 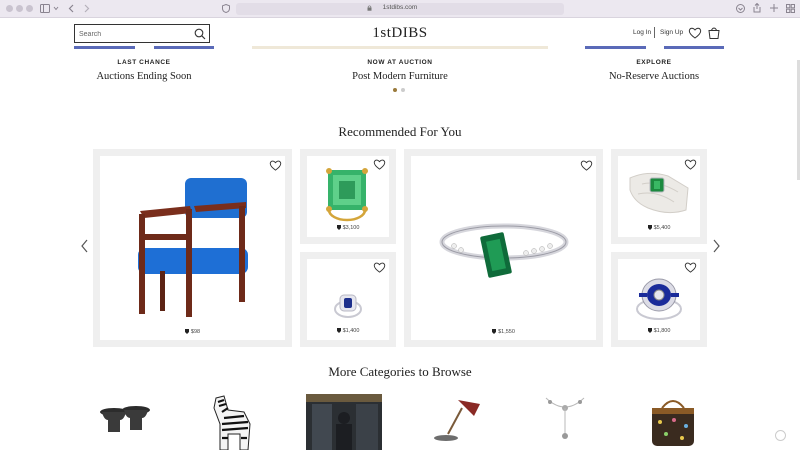 What do you see at coordinates (29, 8) in the screenshot?
I see `zoom-window-icon` at bounding box center [29, 8].